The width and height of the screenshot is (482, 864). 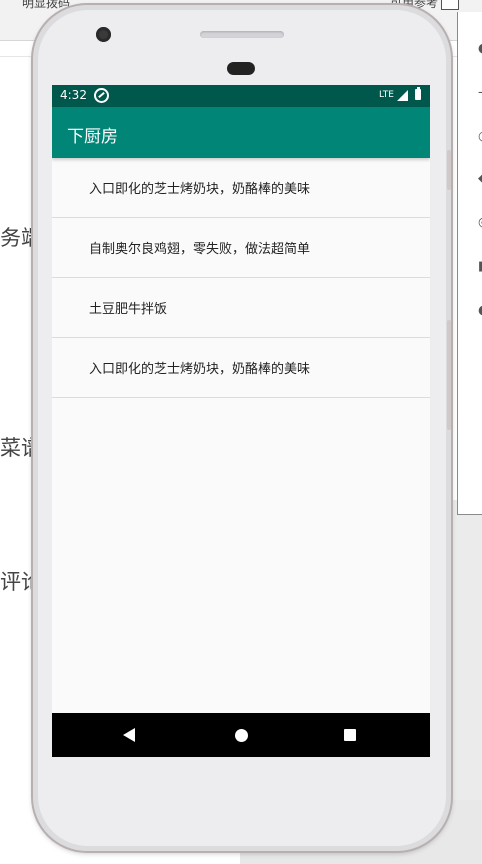 What do you see at coordinates (450, 5) in the screenshot?
I see `background-checkbox` at bounding box center [450, 5].